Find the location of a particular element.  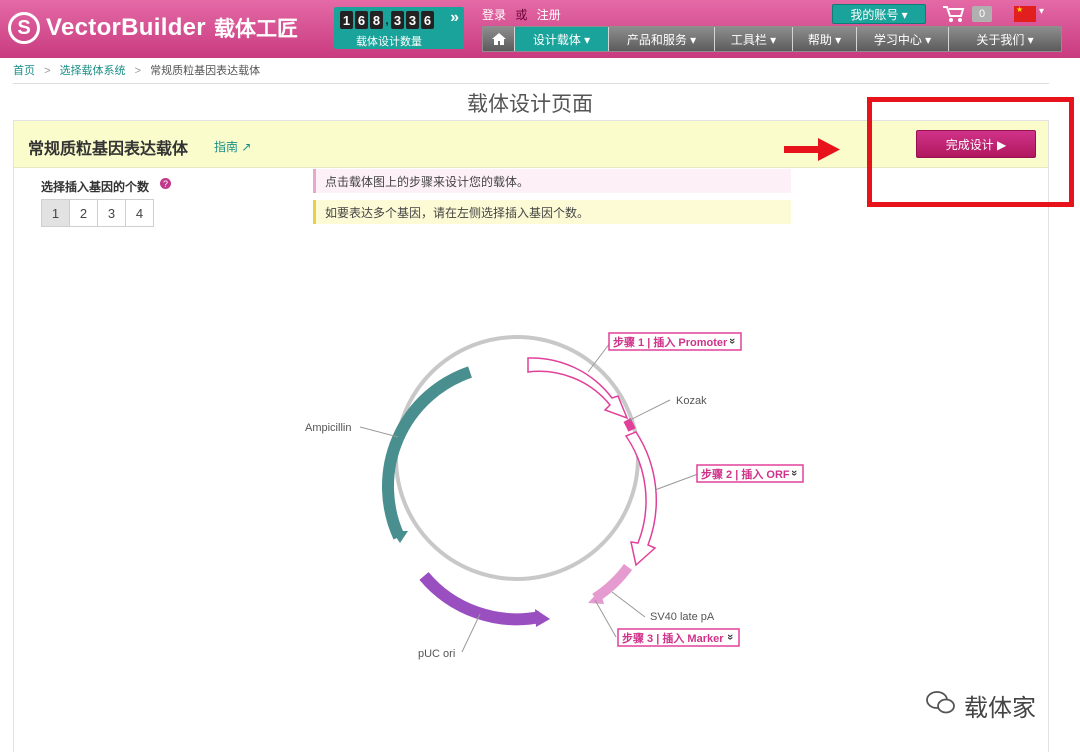

counter-digit: 8 is located at coordinates (376, 20).